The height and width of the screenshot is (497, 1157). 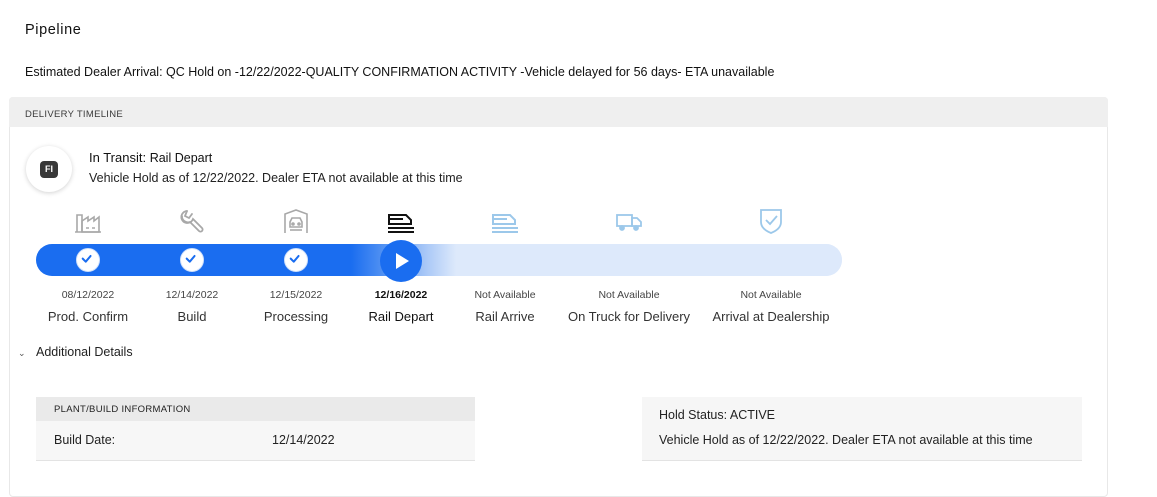 I want to click on car-garage-icon, so click(x=296, y=221).